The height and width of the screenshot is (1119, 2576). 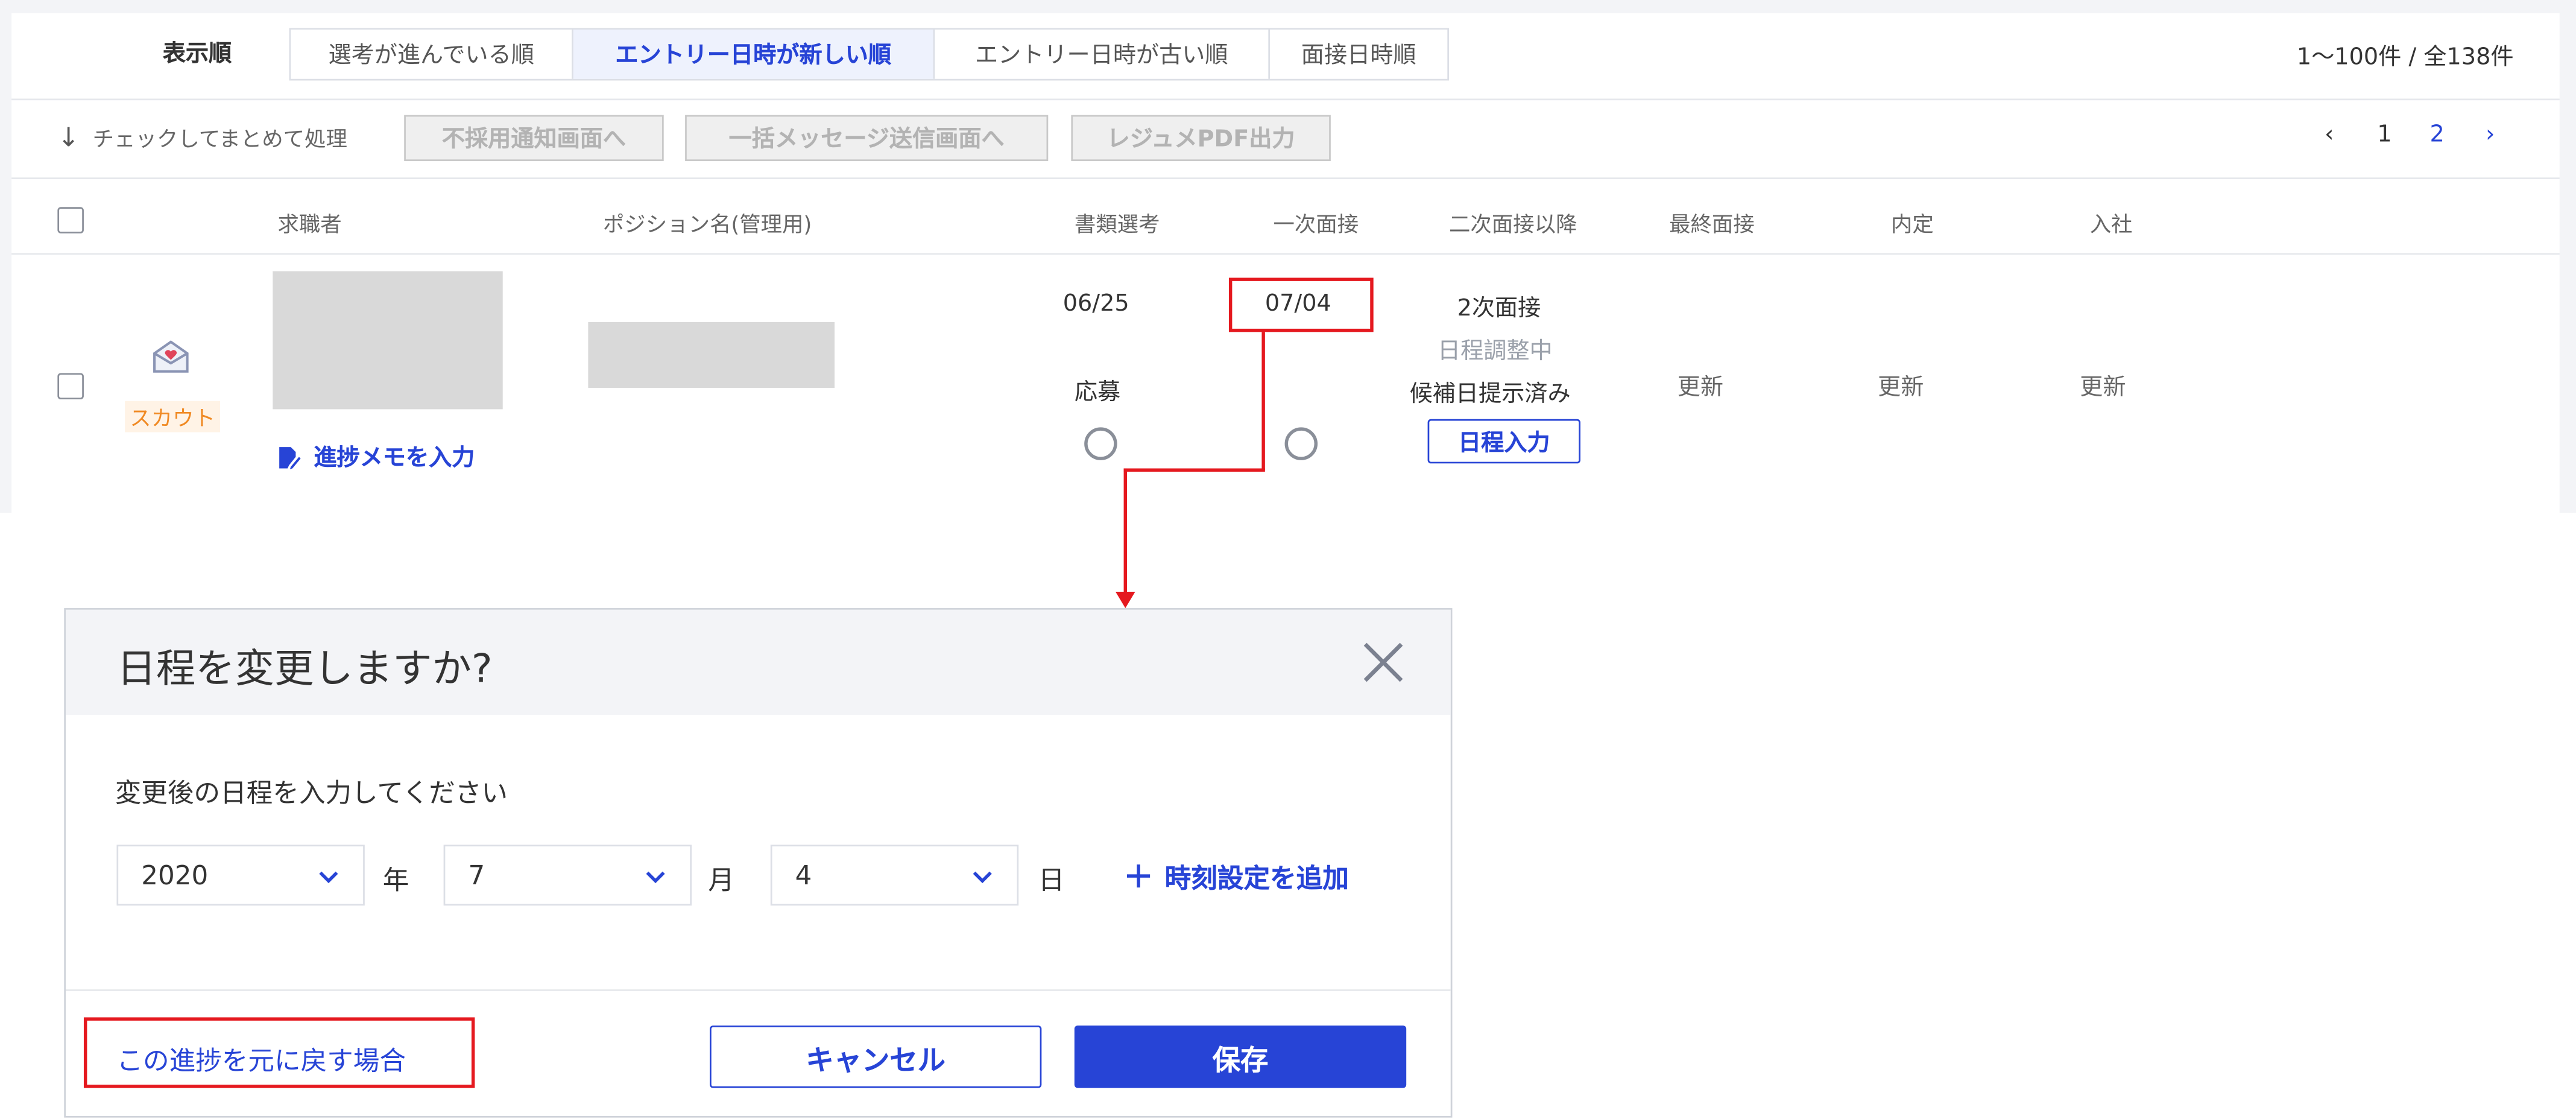 What do you see at coordinates (894, 875) in the screenshot?
I see `day-select: 4` at bounding box center [894, 875].